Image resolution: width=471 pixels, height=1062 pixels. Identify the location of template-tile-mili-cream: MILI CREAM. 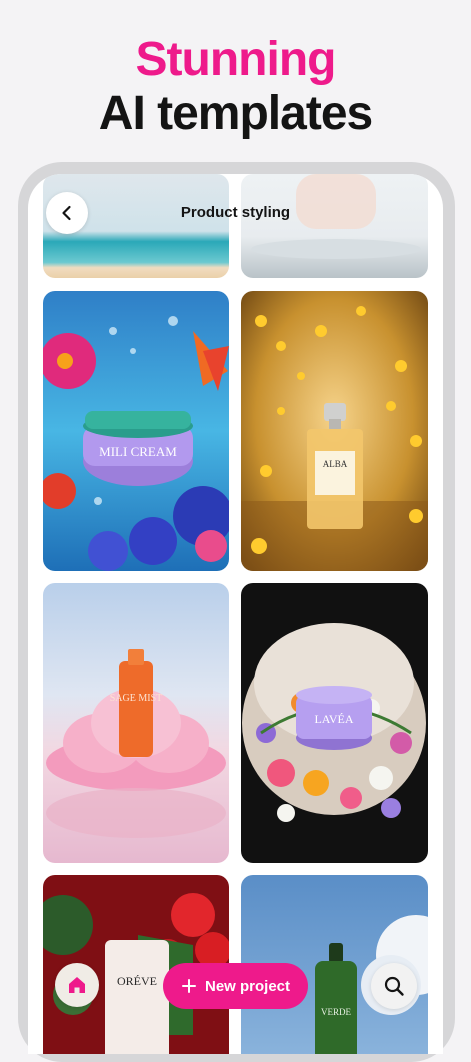
(136, 431).